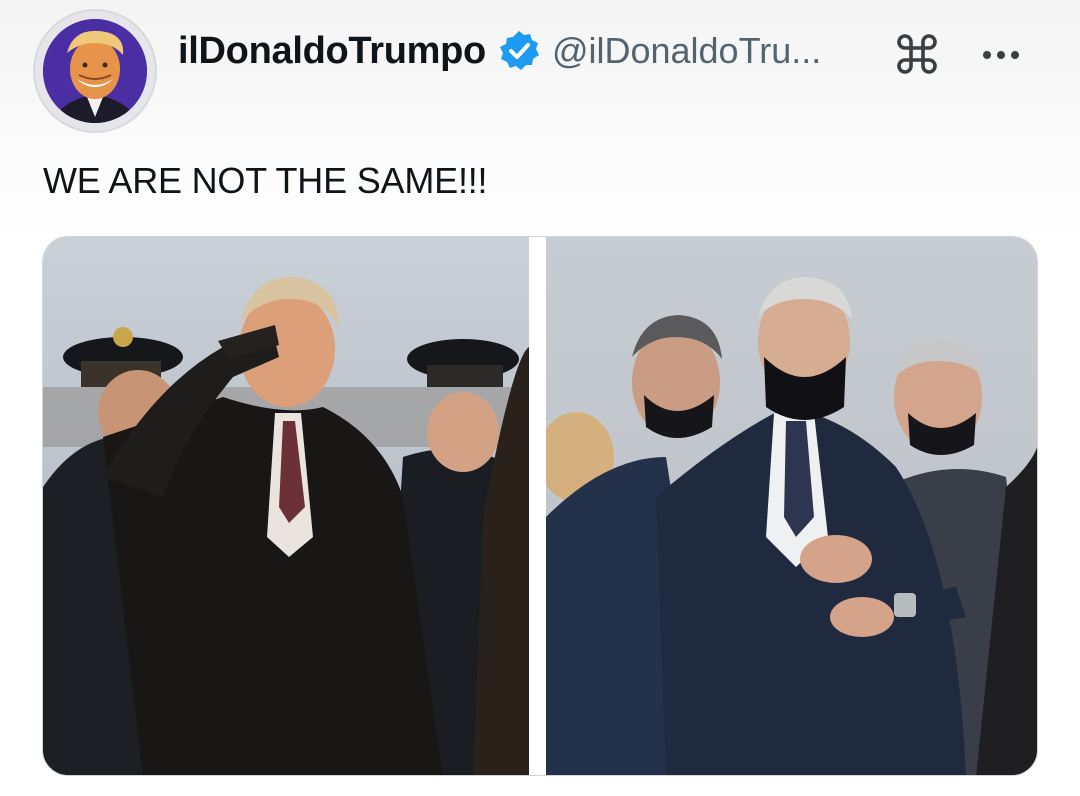 This screenshot has width=1080, height=796. I want to click on profile-avatar, so click(95, 71).